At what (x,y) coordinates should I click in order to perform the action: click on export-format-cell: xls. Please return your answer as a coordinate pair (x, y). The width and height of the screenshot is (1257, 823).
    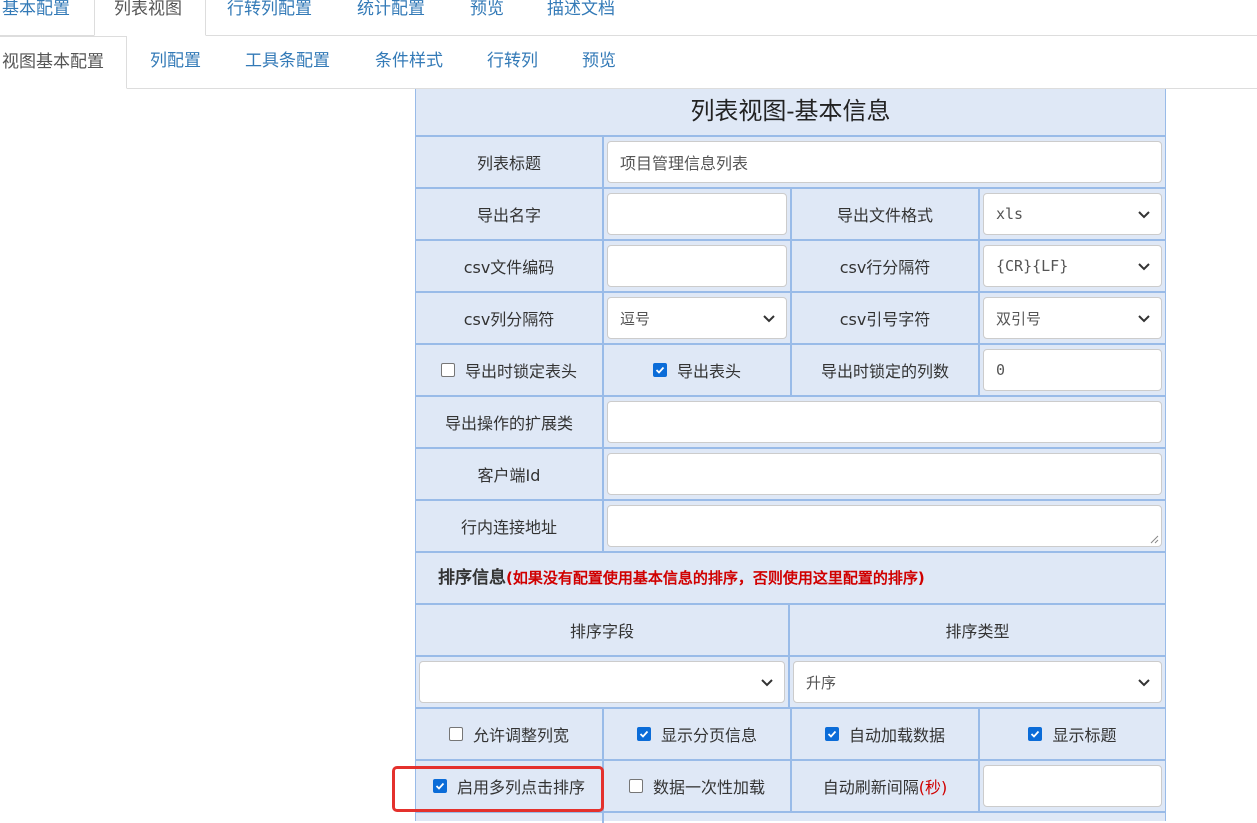
    Looking at the image, I should click on (1072, 214).